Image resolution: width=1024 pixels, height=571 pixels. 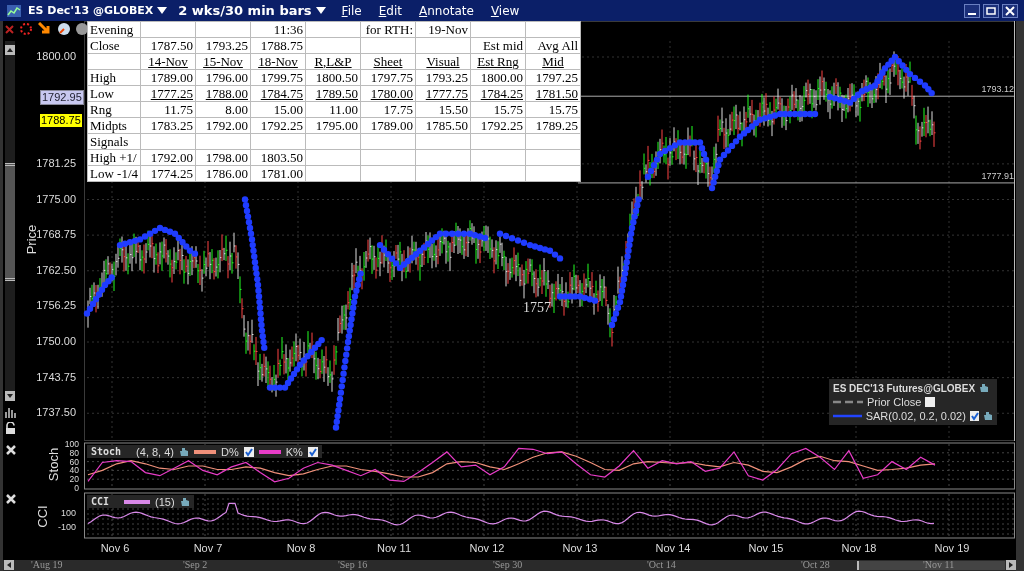 What do you see at coordinates (443, 29) in the screenshot?
I see `table-cell: 19-Nov` at bounding box center [443, 29].